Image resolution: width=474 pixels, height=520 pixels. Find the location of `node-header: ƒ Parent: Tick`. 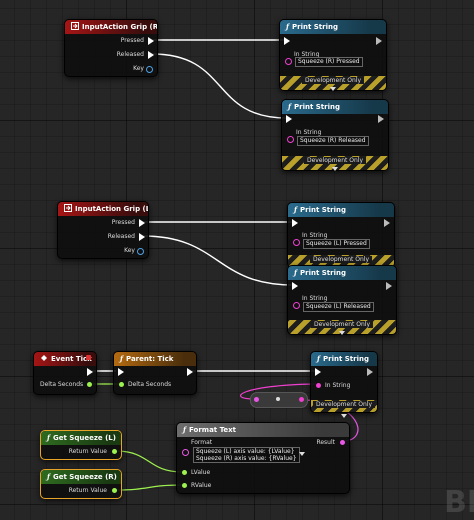

node-header: ƒ Parent: Tick is located at coordinates (155, 359).